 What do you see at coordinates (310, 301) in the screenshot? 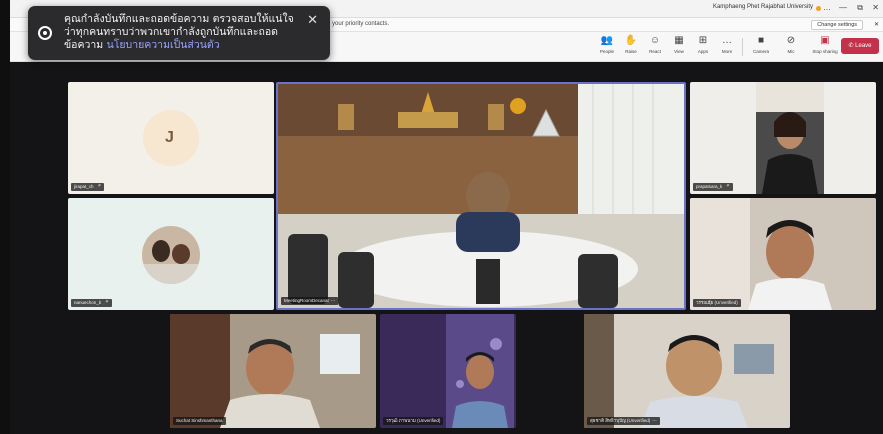
I see `participant-name: MeetingRoomDecanat ⋯` at bounding box center [310, 301].